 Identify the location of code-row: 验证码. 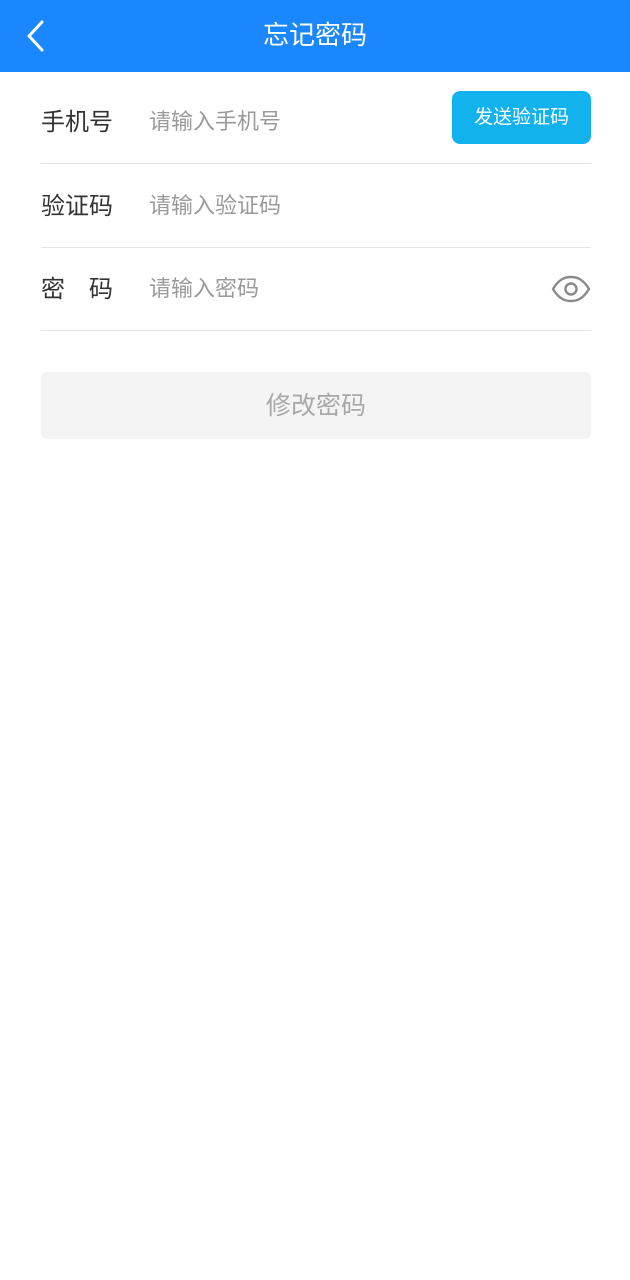
(316, 206).